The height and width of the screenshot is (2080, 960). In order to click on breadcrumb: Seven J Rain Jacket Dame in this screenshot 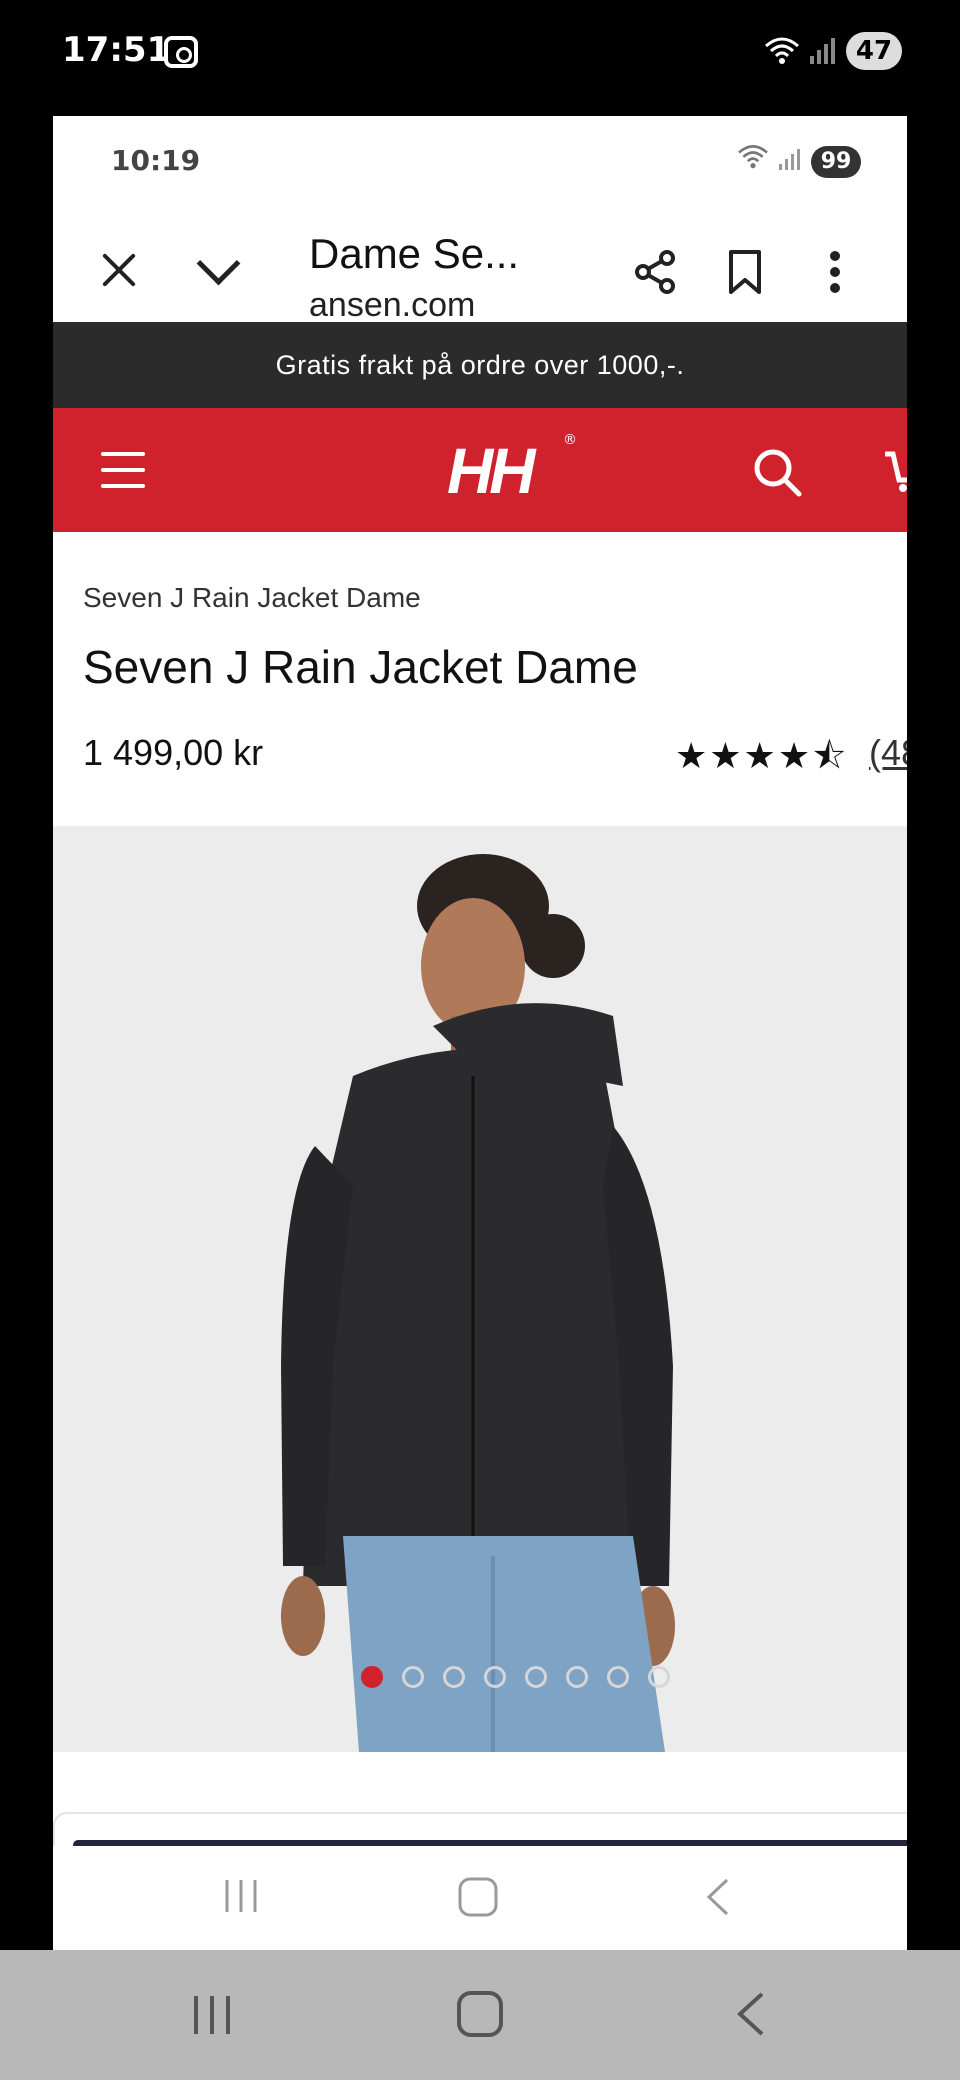, I will do `click(252, 598)`.